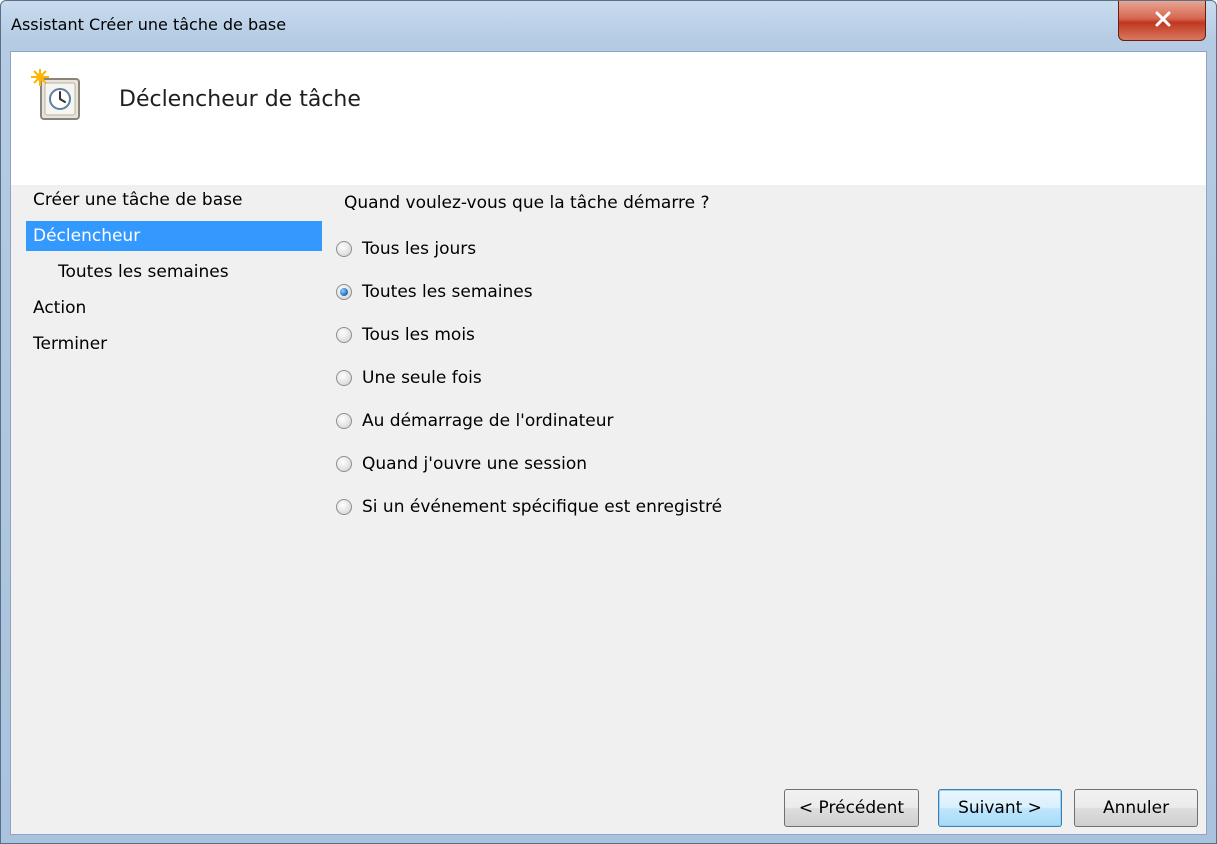  I want to click on next-button: Suivant >, so click(1000, 808).